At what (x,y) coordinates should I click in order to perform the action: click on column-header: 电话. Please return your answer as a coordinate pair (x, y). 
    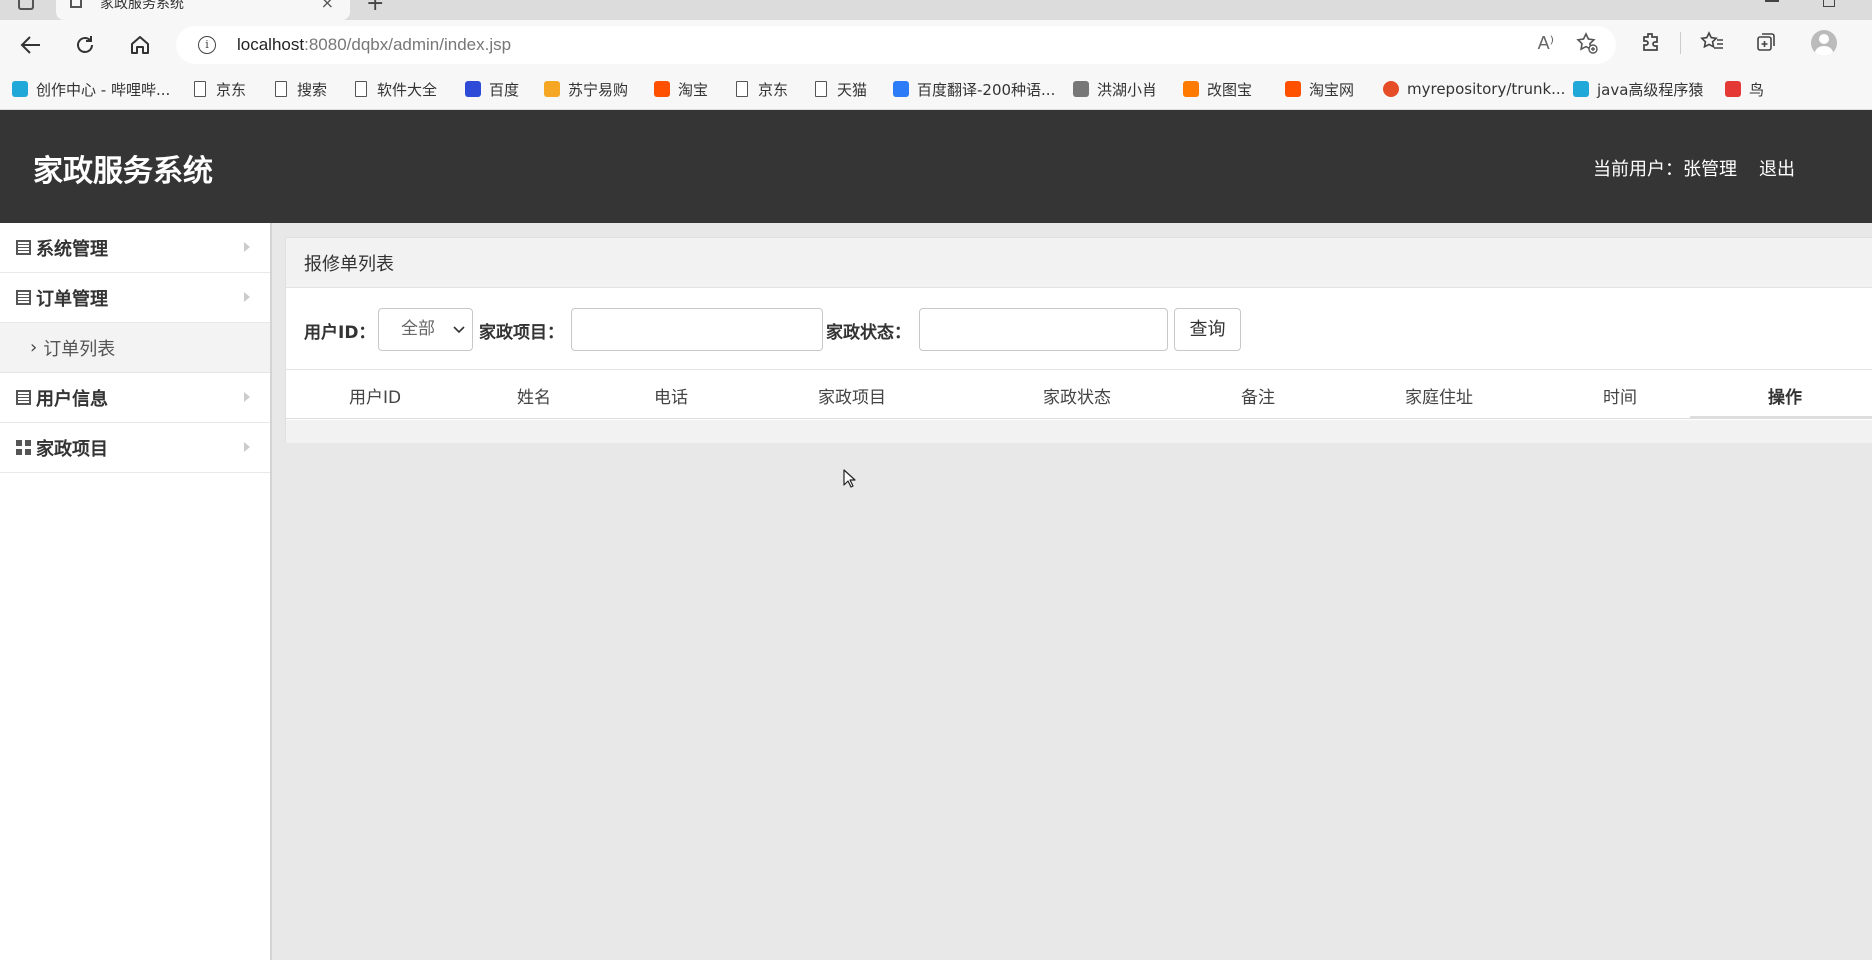
    Looking at the image, I should click on (671, 398).